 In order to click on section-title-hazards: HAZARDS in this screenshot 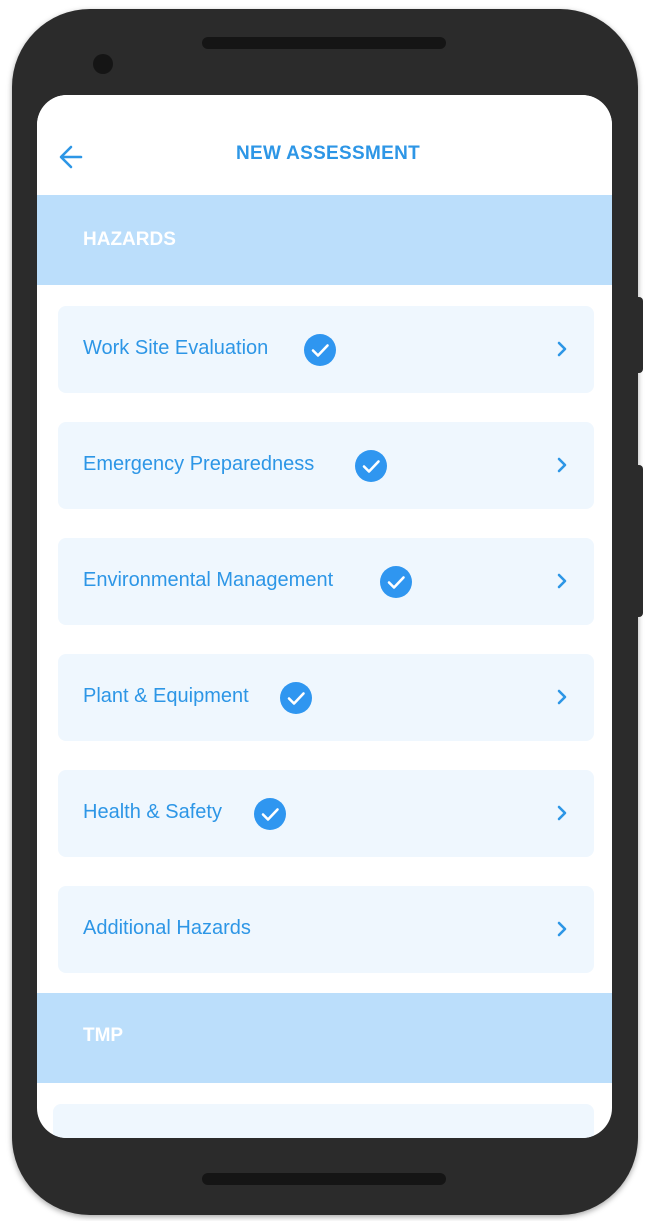, I will do `click(129, 239)`.